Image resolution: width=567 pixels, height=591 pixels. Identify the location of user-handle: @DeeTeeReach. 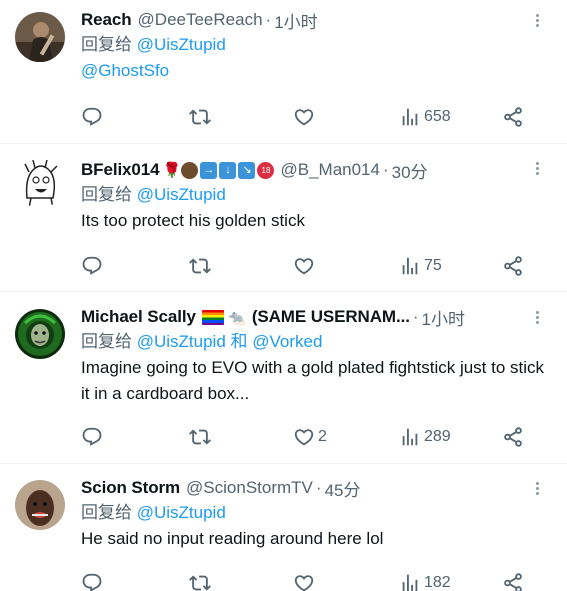
(200, 20).